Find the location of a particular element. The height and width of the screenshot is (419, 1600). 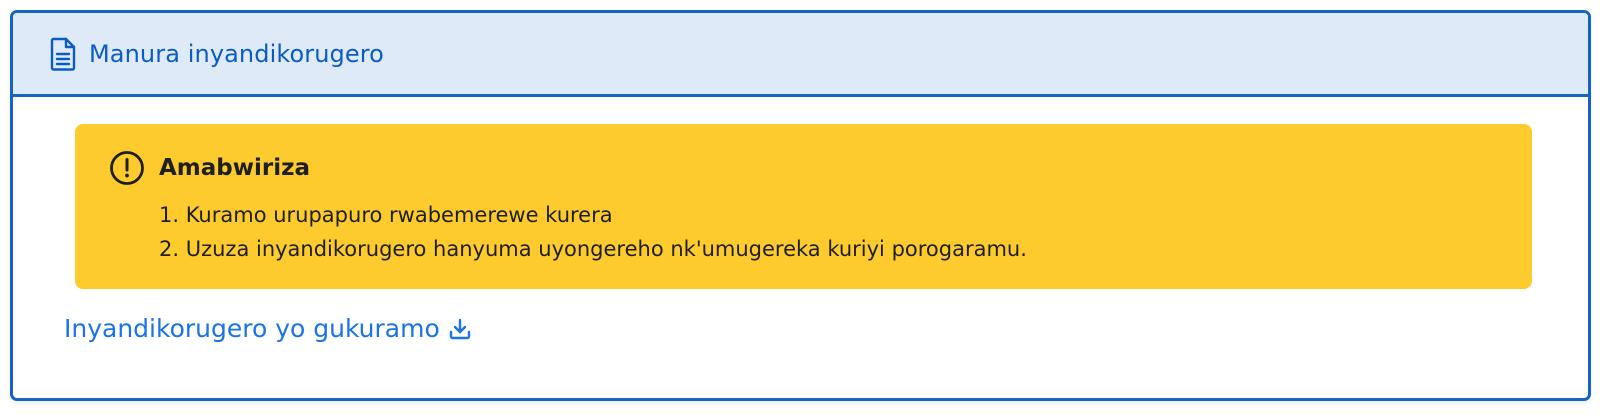

document-icon is located at coordinates (63, 54).